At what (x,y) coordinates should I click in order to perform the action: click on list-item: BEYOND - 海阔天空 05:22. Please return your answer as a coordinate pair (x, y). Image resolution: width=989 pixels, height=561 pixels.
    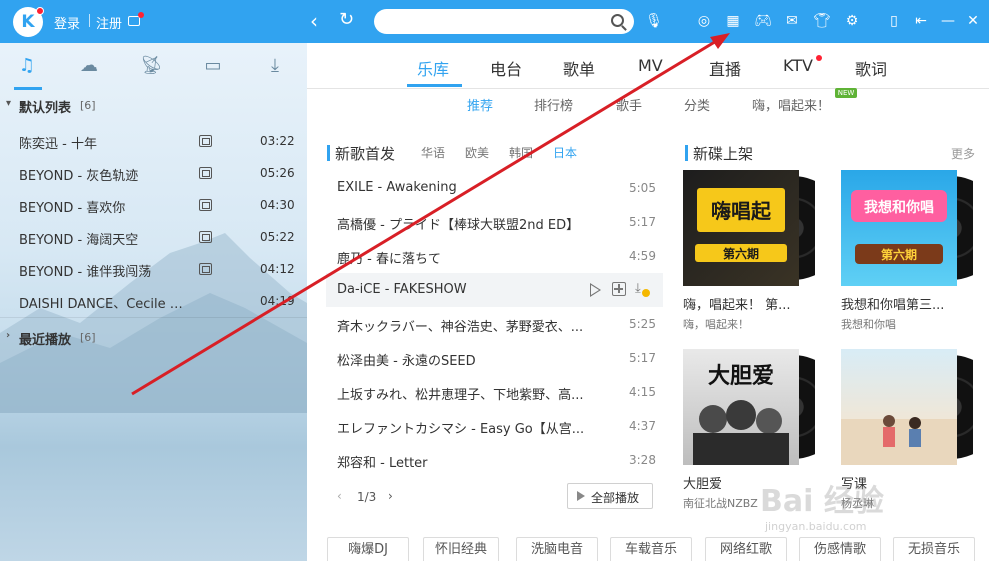
    Looking at the image, I should click on (153, 238).